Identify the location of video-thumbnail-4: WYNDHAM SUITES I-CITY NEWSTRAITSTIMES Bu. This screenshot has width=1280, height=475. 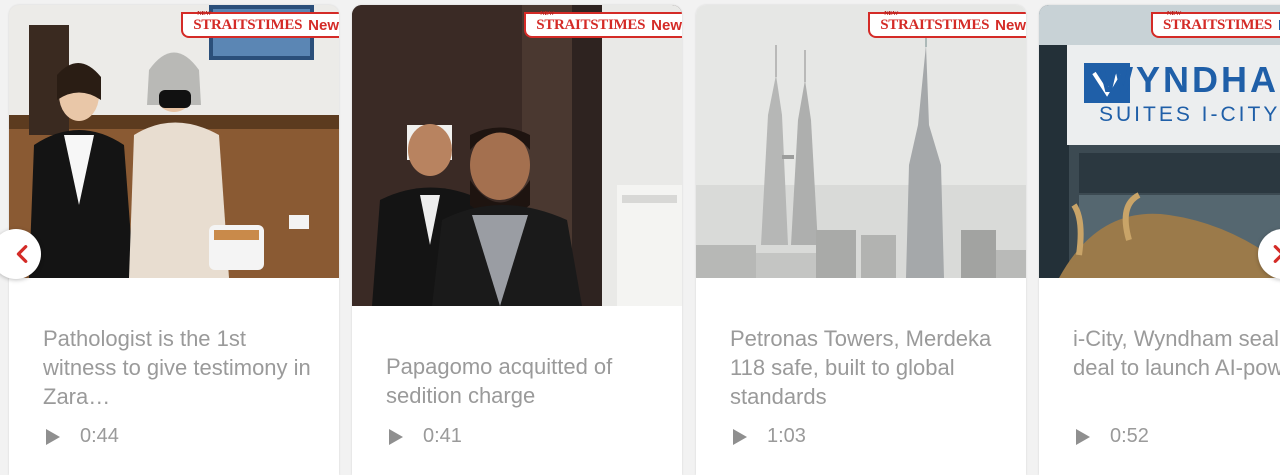
(1159, 141).